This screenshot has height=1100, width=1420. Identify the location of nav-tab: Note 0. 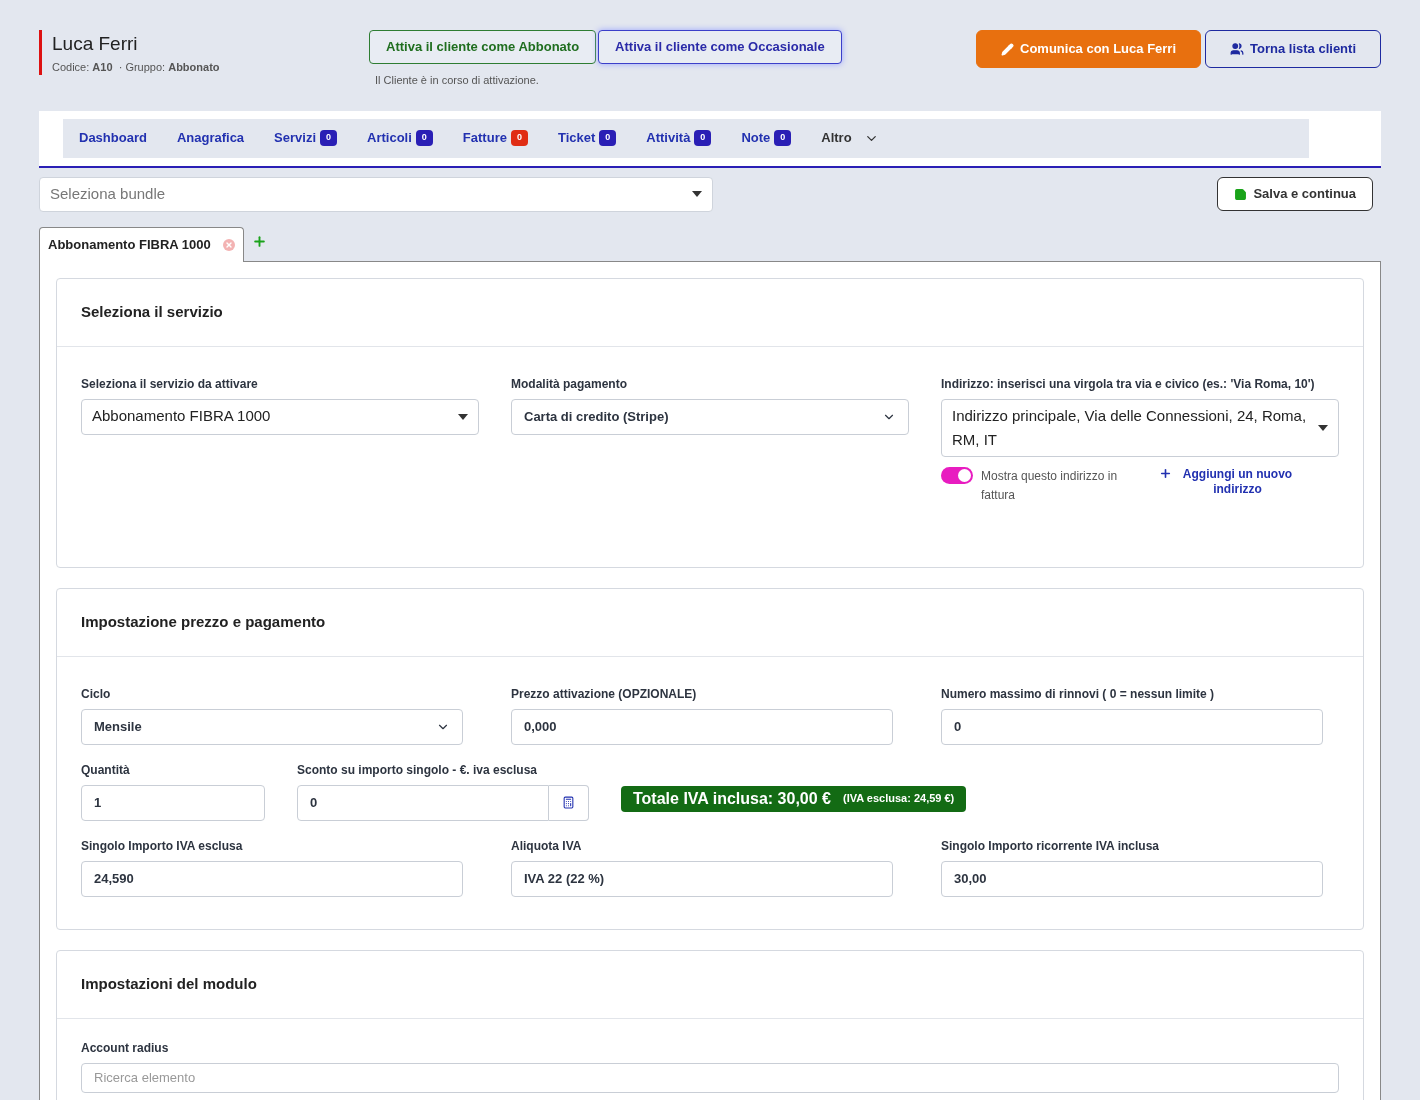
(766, 138).